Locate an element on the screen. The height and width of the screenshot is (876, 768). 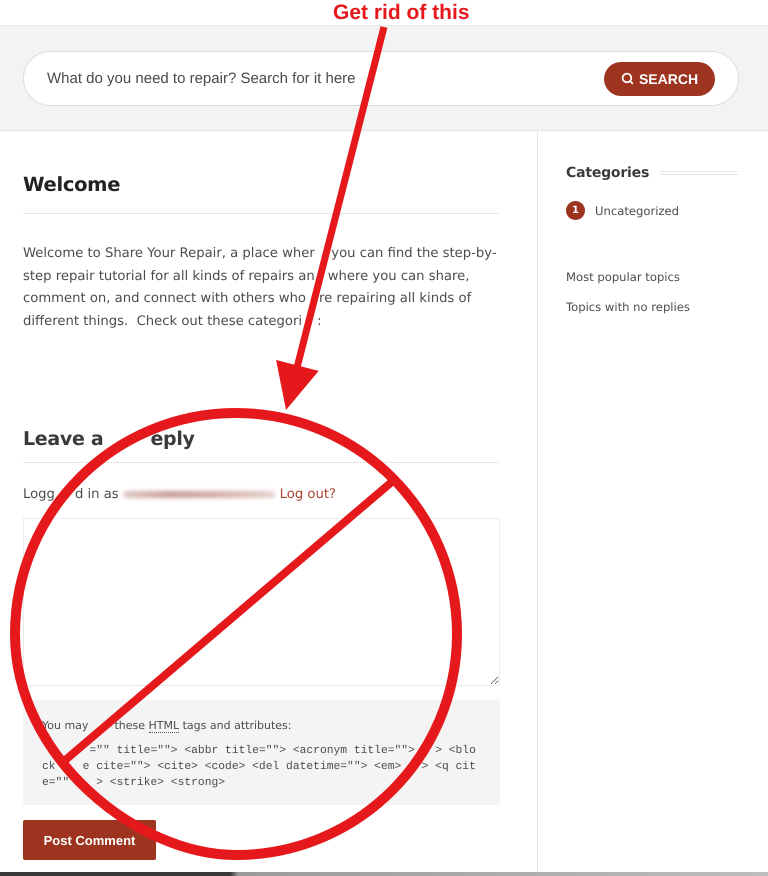
allowed-tags-code: ="" title=""> <abbr title=""> <acronym title=""> > <blo ck e cite=""> <cite> <code> <del datetime=""> <em> > <q cit e="" > <strike> <strong> is located at coordinates (259, 767).